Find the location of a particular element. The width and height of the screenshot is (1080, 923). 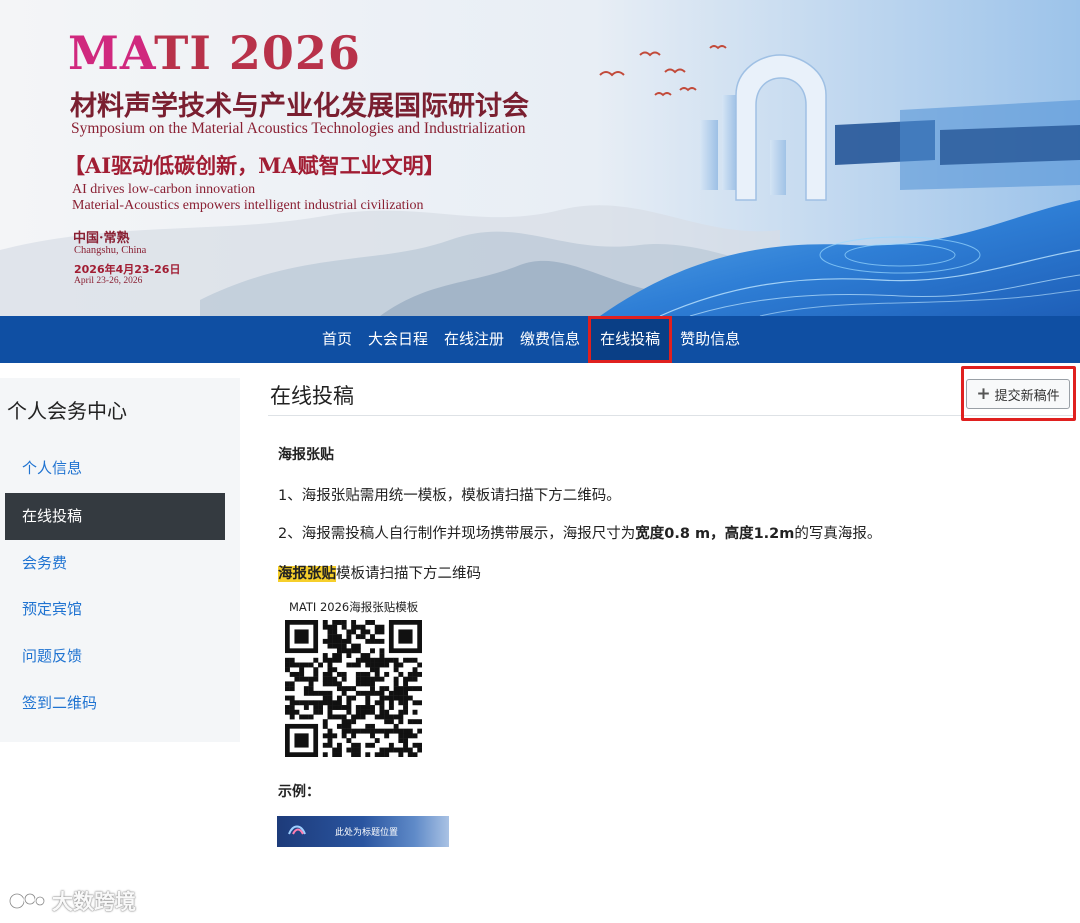

sidebar-item-conference-fee: 会务费 is located at coordinates (115, 563).